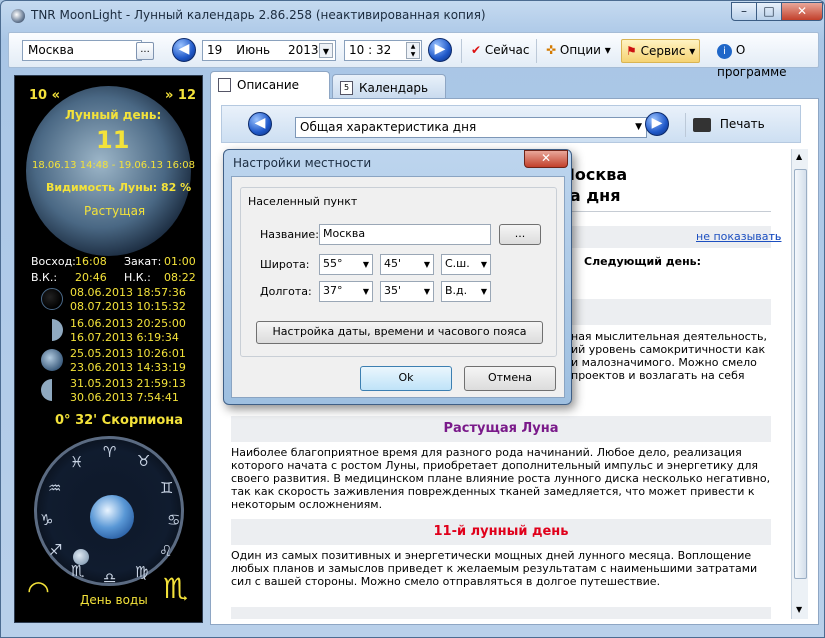 This screenshot has height=638, width=825. What do you see at coordinates (44, 95) in the screenshot?
I see `prev-lunar-day-link: 10 «` at bounding box center [44, 95].